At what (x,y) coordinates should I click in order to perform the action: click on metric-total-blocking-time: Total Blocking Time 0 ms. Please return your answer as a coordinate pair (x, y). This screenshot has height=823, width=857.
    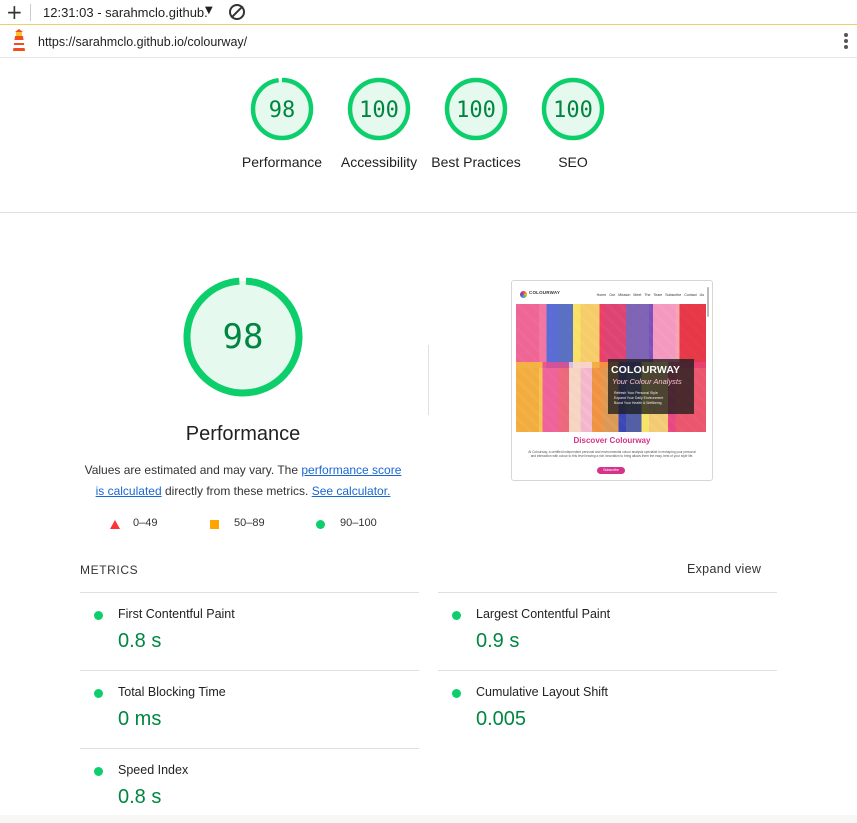
    Looking at the image, I should click on (249, 709).